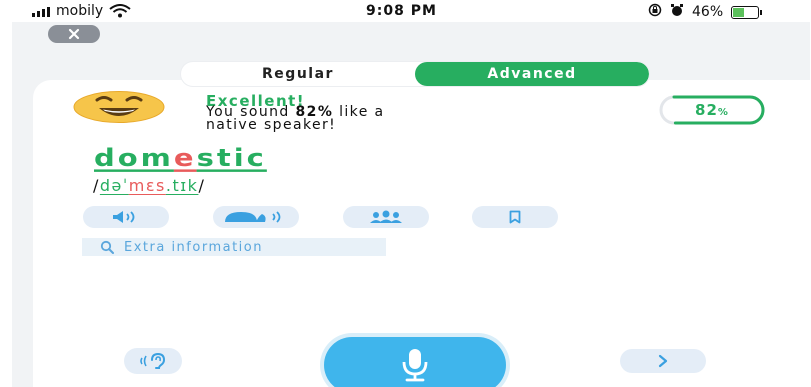 Image resolution: width=811 pixels, height=387 pixels. I want to click on word-segment: dom, so click(134, 158).